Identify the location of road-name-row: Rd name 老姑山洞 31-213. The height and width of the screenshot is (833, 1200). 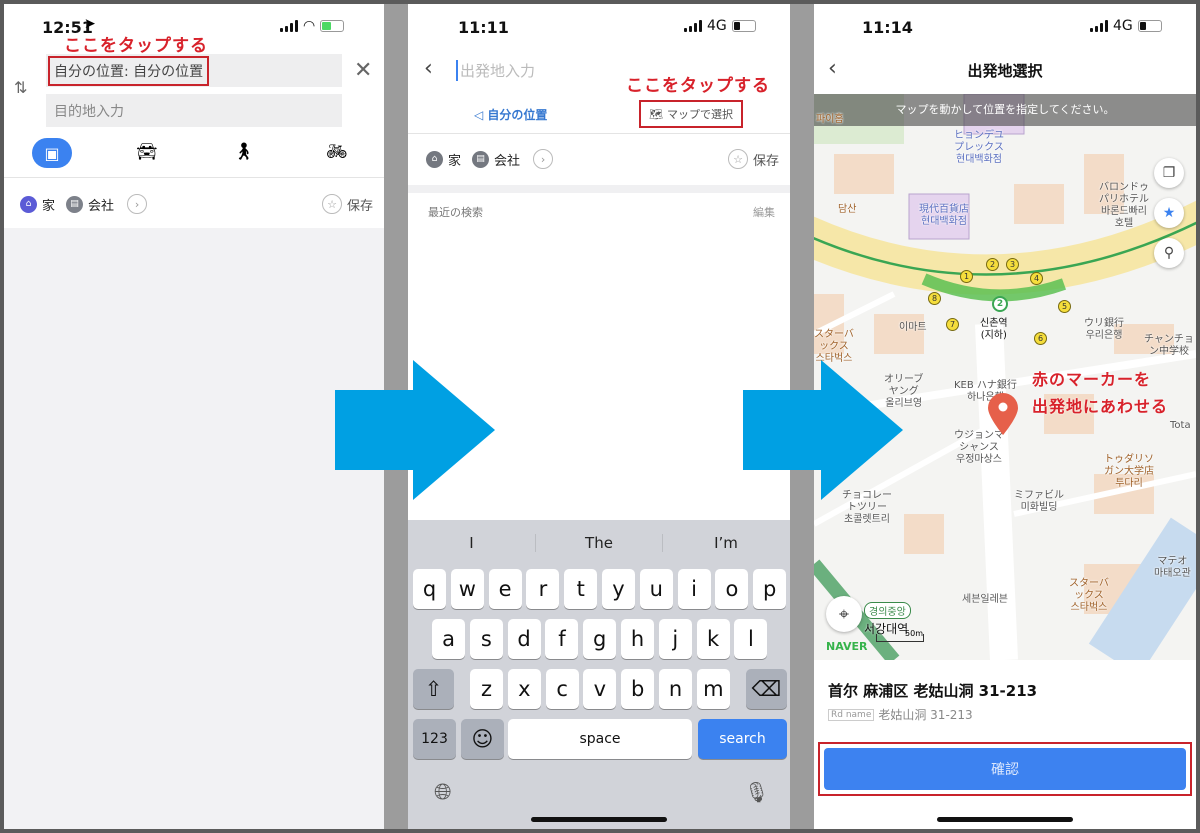
(900, 714).